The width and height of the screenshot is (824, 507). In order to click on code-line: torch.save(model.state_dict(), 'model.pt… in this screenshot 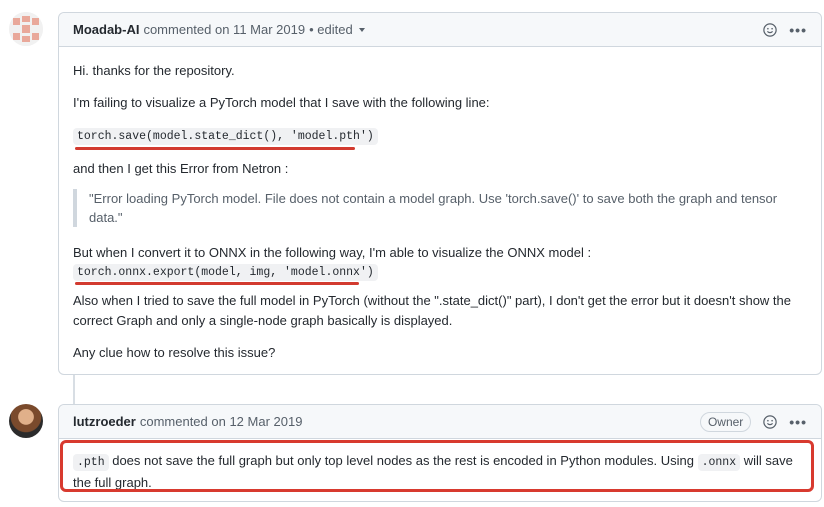, I will do `click(440, 136)`.